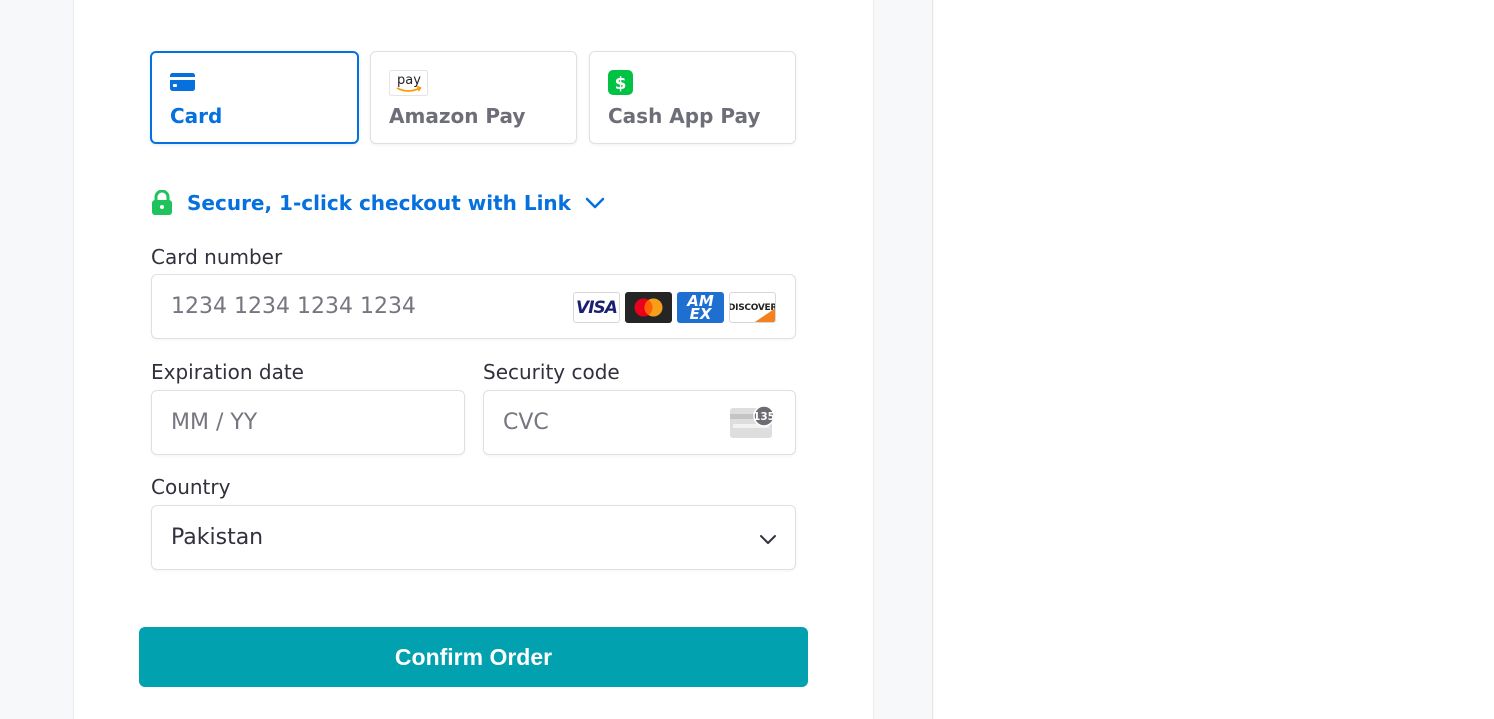 The width and height of the screenshot is (1494, 719). Describe the element at coordinates (196, 116) in the screenshot. I see `tab-card-label: Card` at that location.